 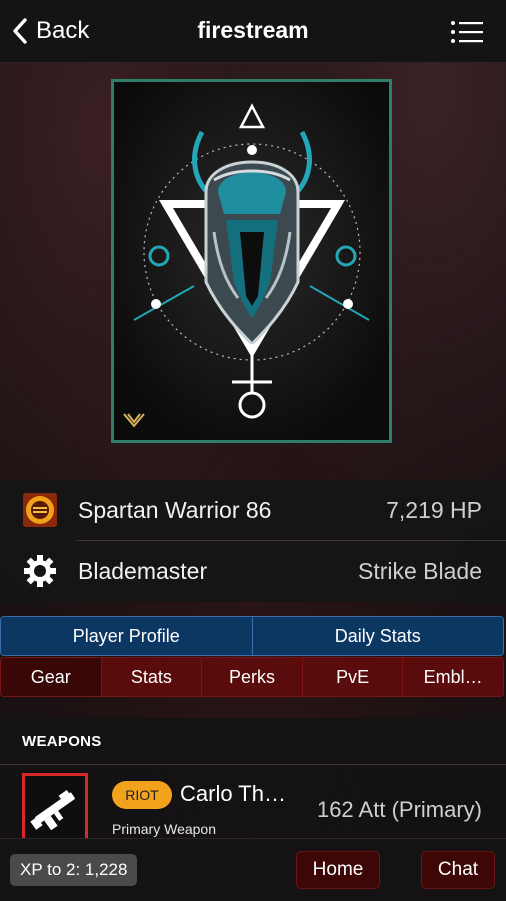 I want to click on gear-icon, so click(x=40, y=571).